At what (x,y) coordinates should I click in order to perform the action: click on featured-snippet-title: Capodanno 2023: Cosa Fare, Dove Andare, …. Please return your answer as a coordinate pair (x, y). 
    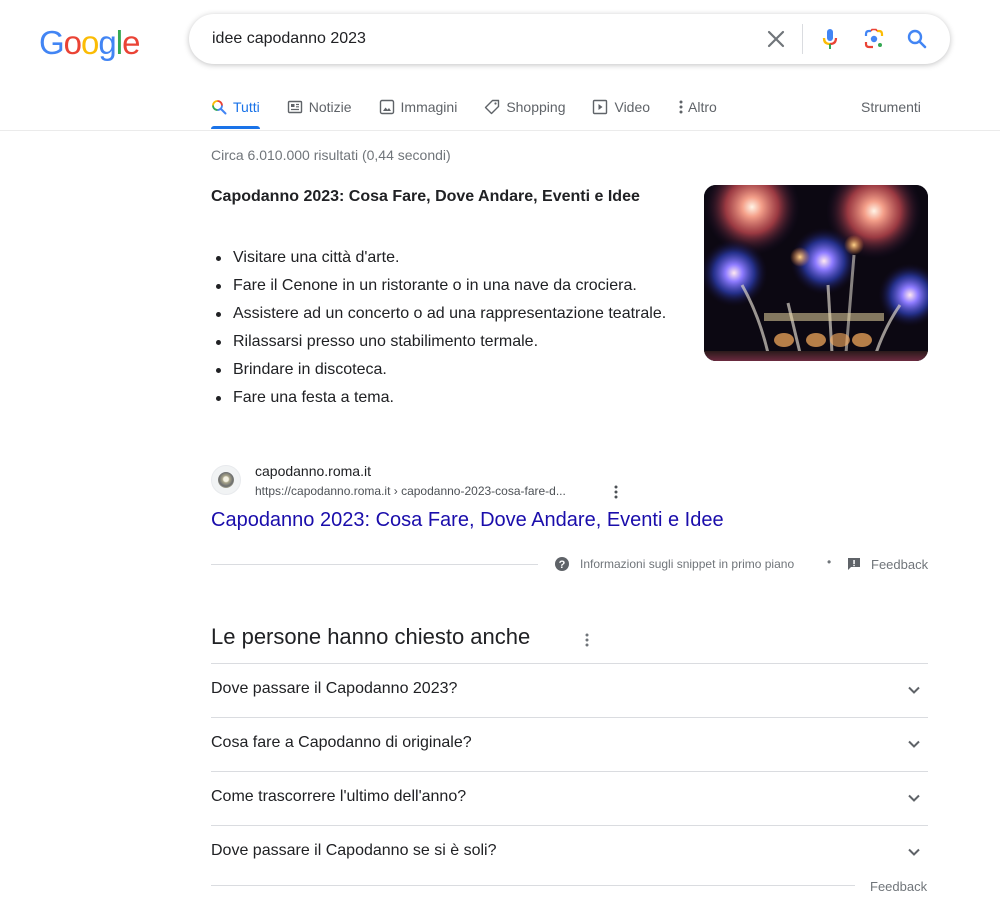
    Looking at the image, I should click on (425, 196).